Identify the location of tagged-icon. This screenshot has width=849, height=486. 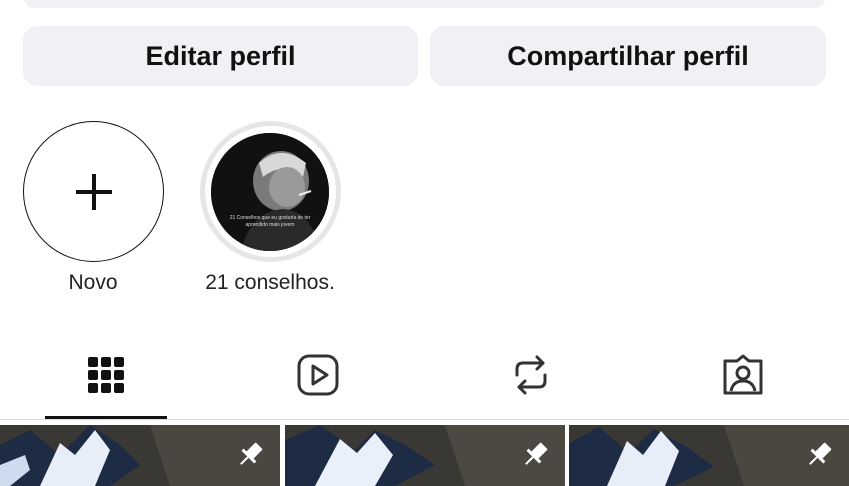
(743, 374).